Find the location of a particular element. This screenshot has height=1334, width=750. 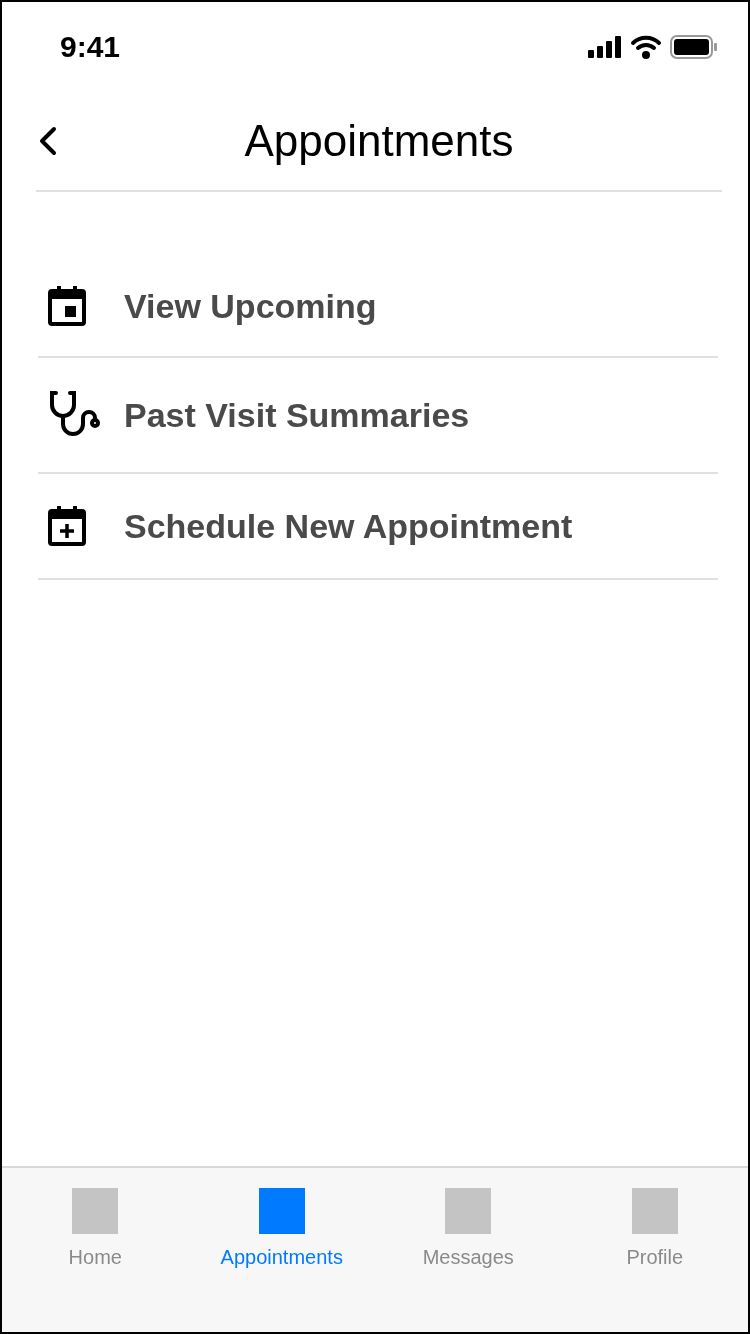

battery-icon is located at coordinates (694, 47).